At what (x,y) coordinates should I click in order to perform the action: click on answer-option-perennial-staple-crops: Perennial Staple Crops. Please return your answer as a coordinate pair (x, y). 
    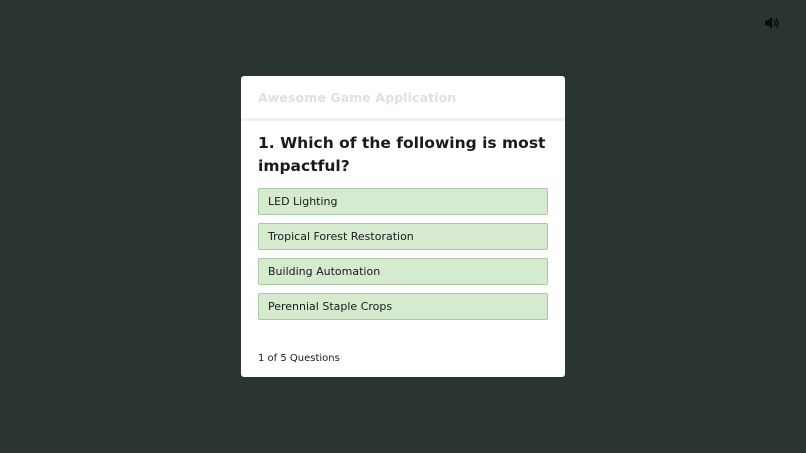
    Looking at the image, I should click on (403, 306).